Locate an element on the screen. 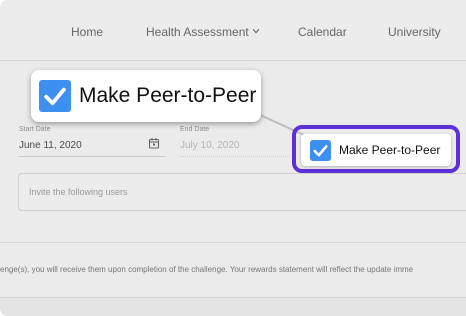 Image resolution: width=466 pixels, height=316 pixels. start-date-underline is located at coordinates (92, 156).